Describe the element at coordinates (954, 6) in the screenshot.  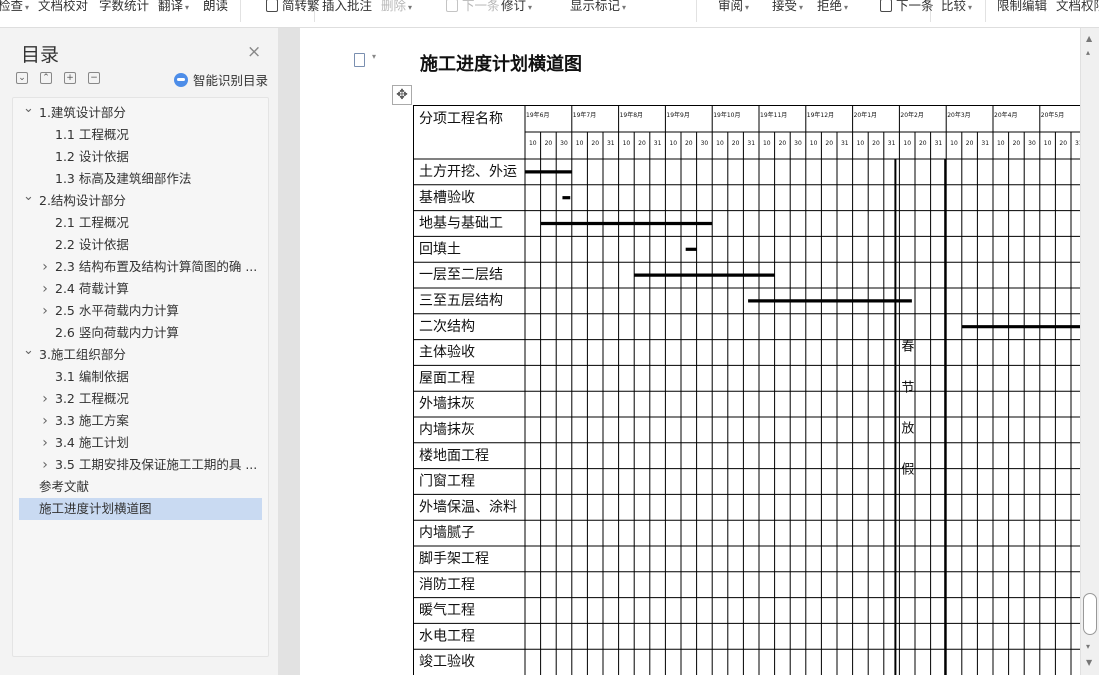
I see `toolbar-button-label: 比较` at that location.